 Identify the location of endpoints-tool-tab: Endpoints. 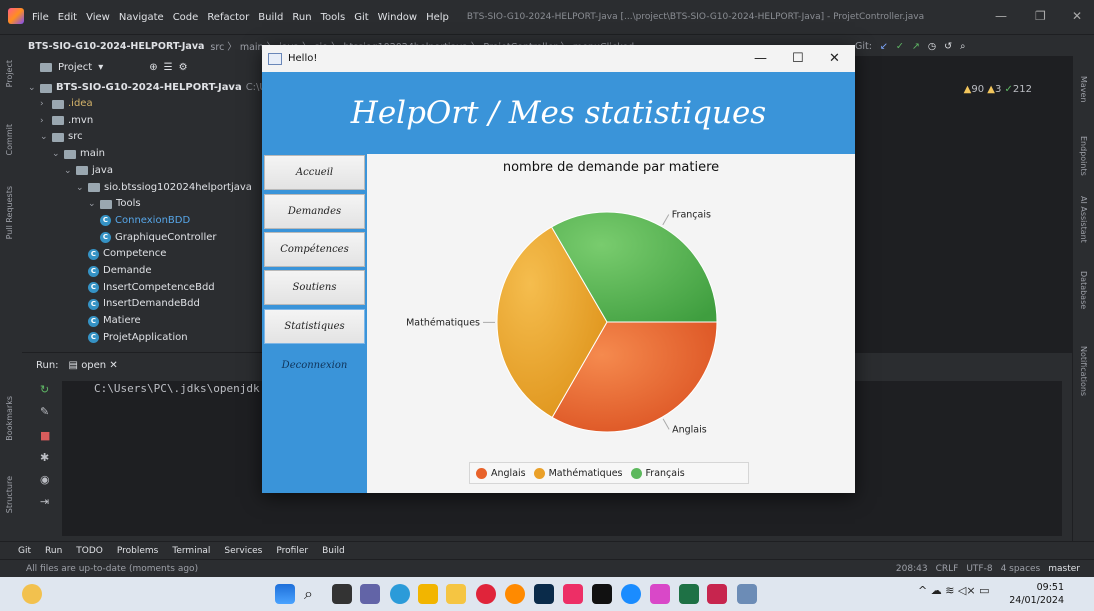
(1083, 156).